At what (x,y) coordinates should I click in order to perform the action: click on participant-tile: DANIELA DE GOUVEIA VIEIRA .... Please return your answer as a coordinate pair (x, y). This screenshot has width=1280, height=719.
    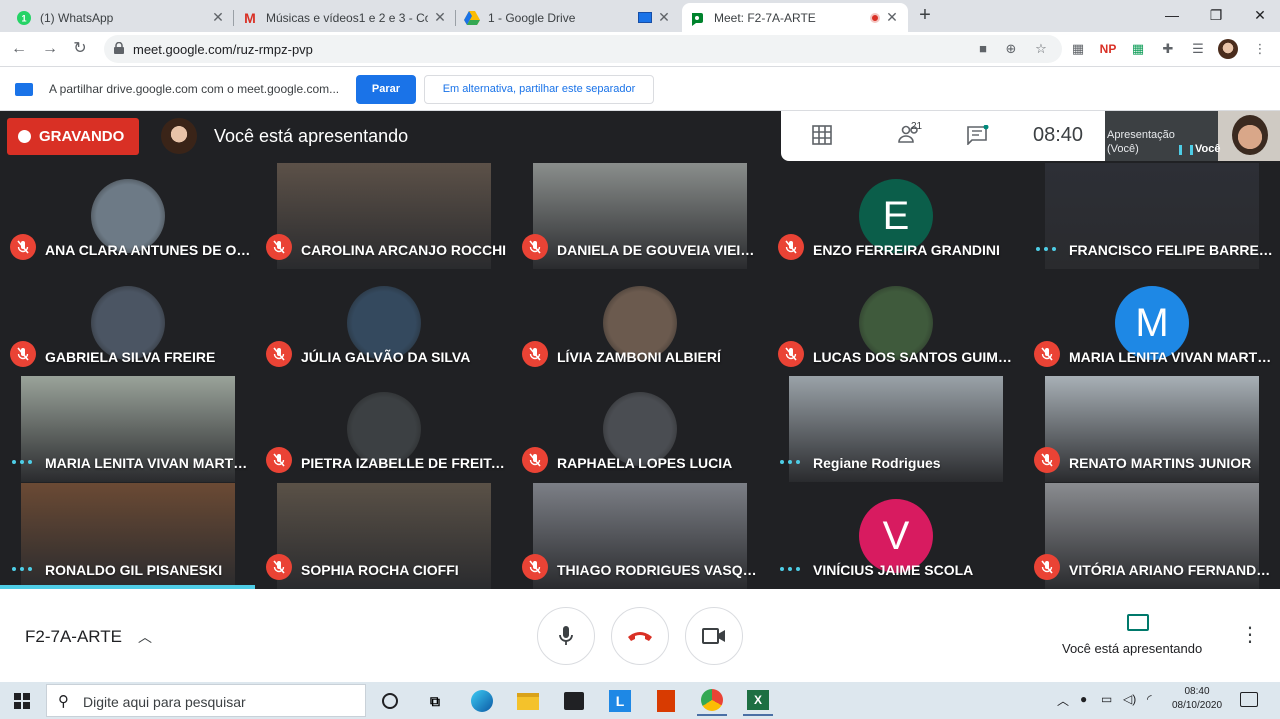
    Looking at the image, I should click on (639, 216).